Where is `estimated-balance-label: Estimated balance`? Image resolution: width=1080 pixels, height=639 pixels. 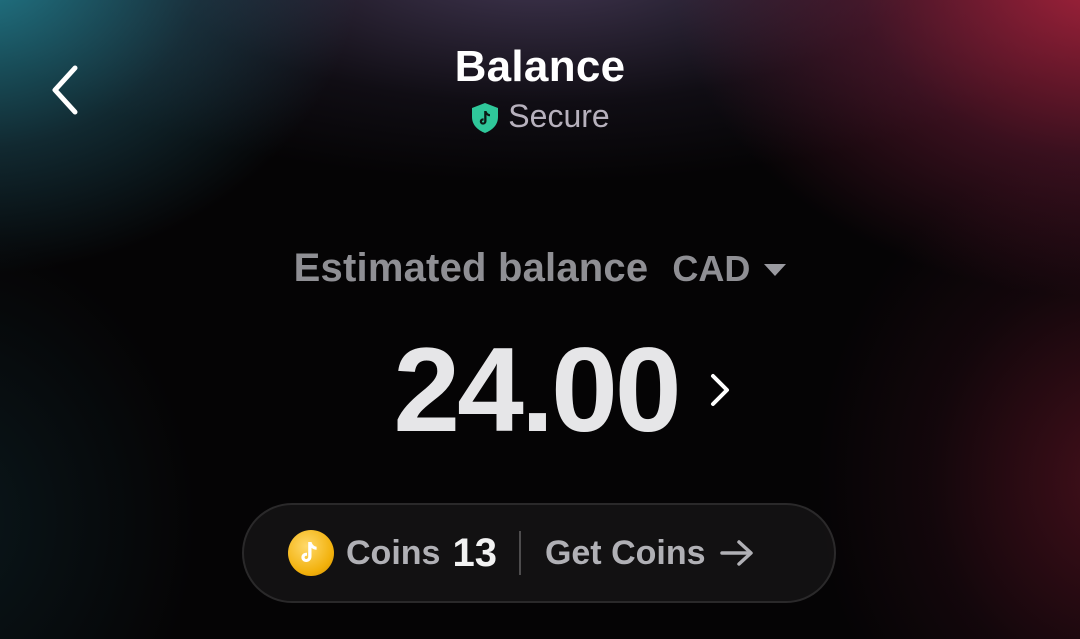 estimated-balance-label: Estimated balance is located at coordinates (471, 268).